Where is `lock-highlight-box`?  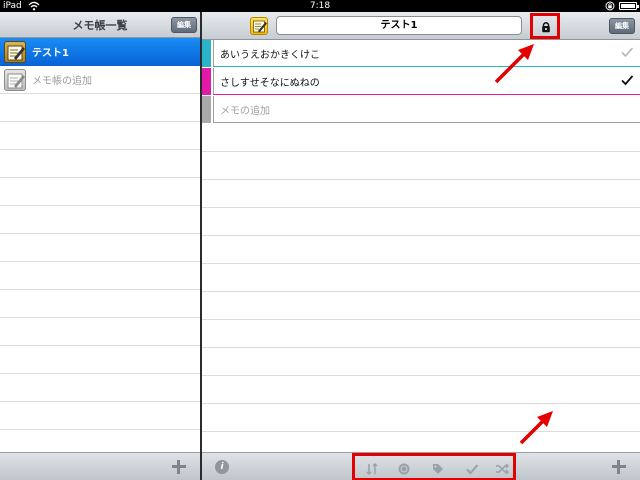
lock-highlight-box is located at coordinates (545, 26).